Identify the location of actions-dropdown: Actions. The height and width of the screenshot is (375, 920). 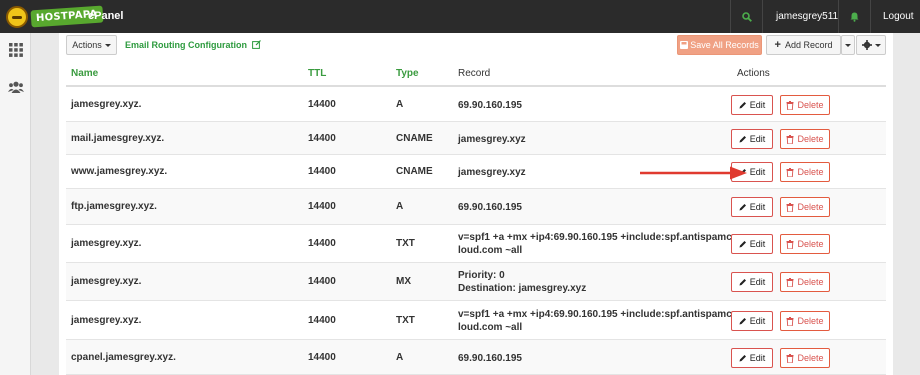
(91, 45).